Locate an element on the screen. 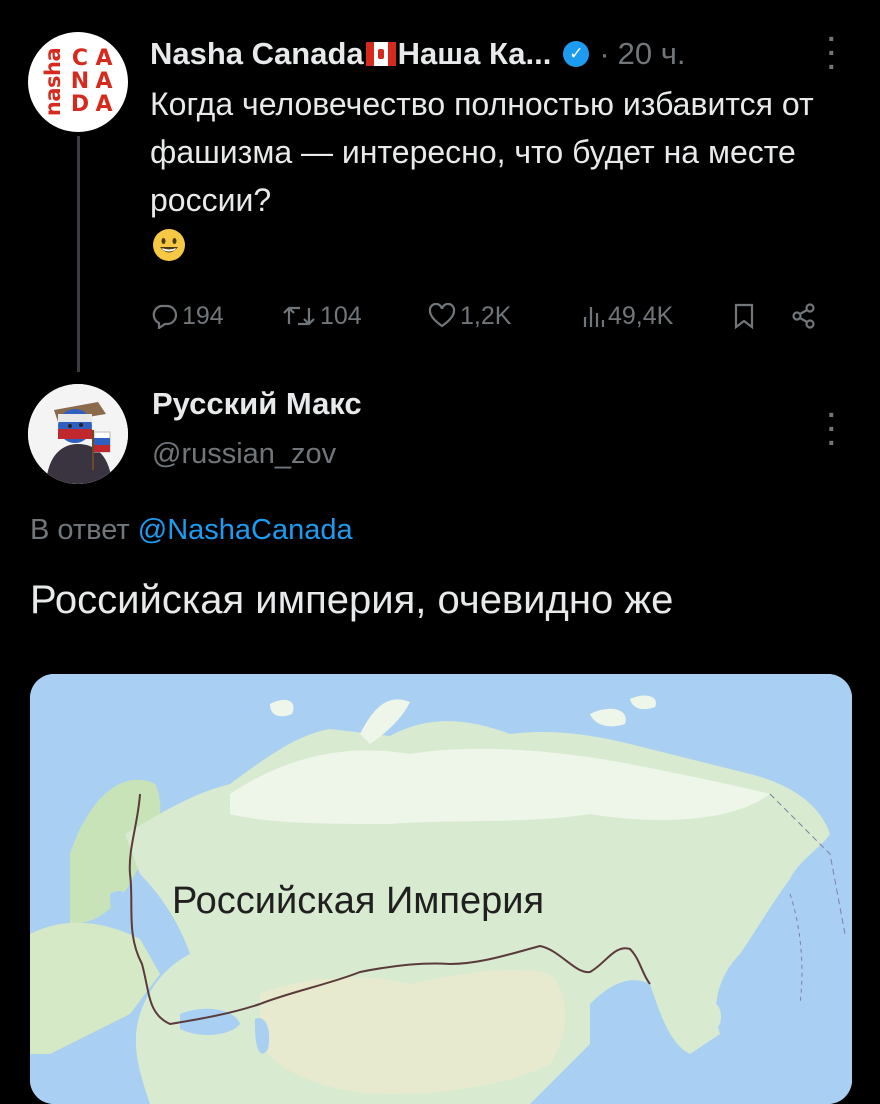 The height and width of the screenshot is (1104, 880). tweet1-header: Nasha Canada Наша Ка... ✓ · 20 ч. is located at coordinates (418, 54).